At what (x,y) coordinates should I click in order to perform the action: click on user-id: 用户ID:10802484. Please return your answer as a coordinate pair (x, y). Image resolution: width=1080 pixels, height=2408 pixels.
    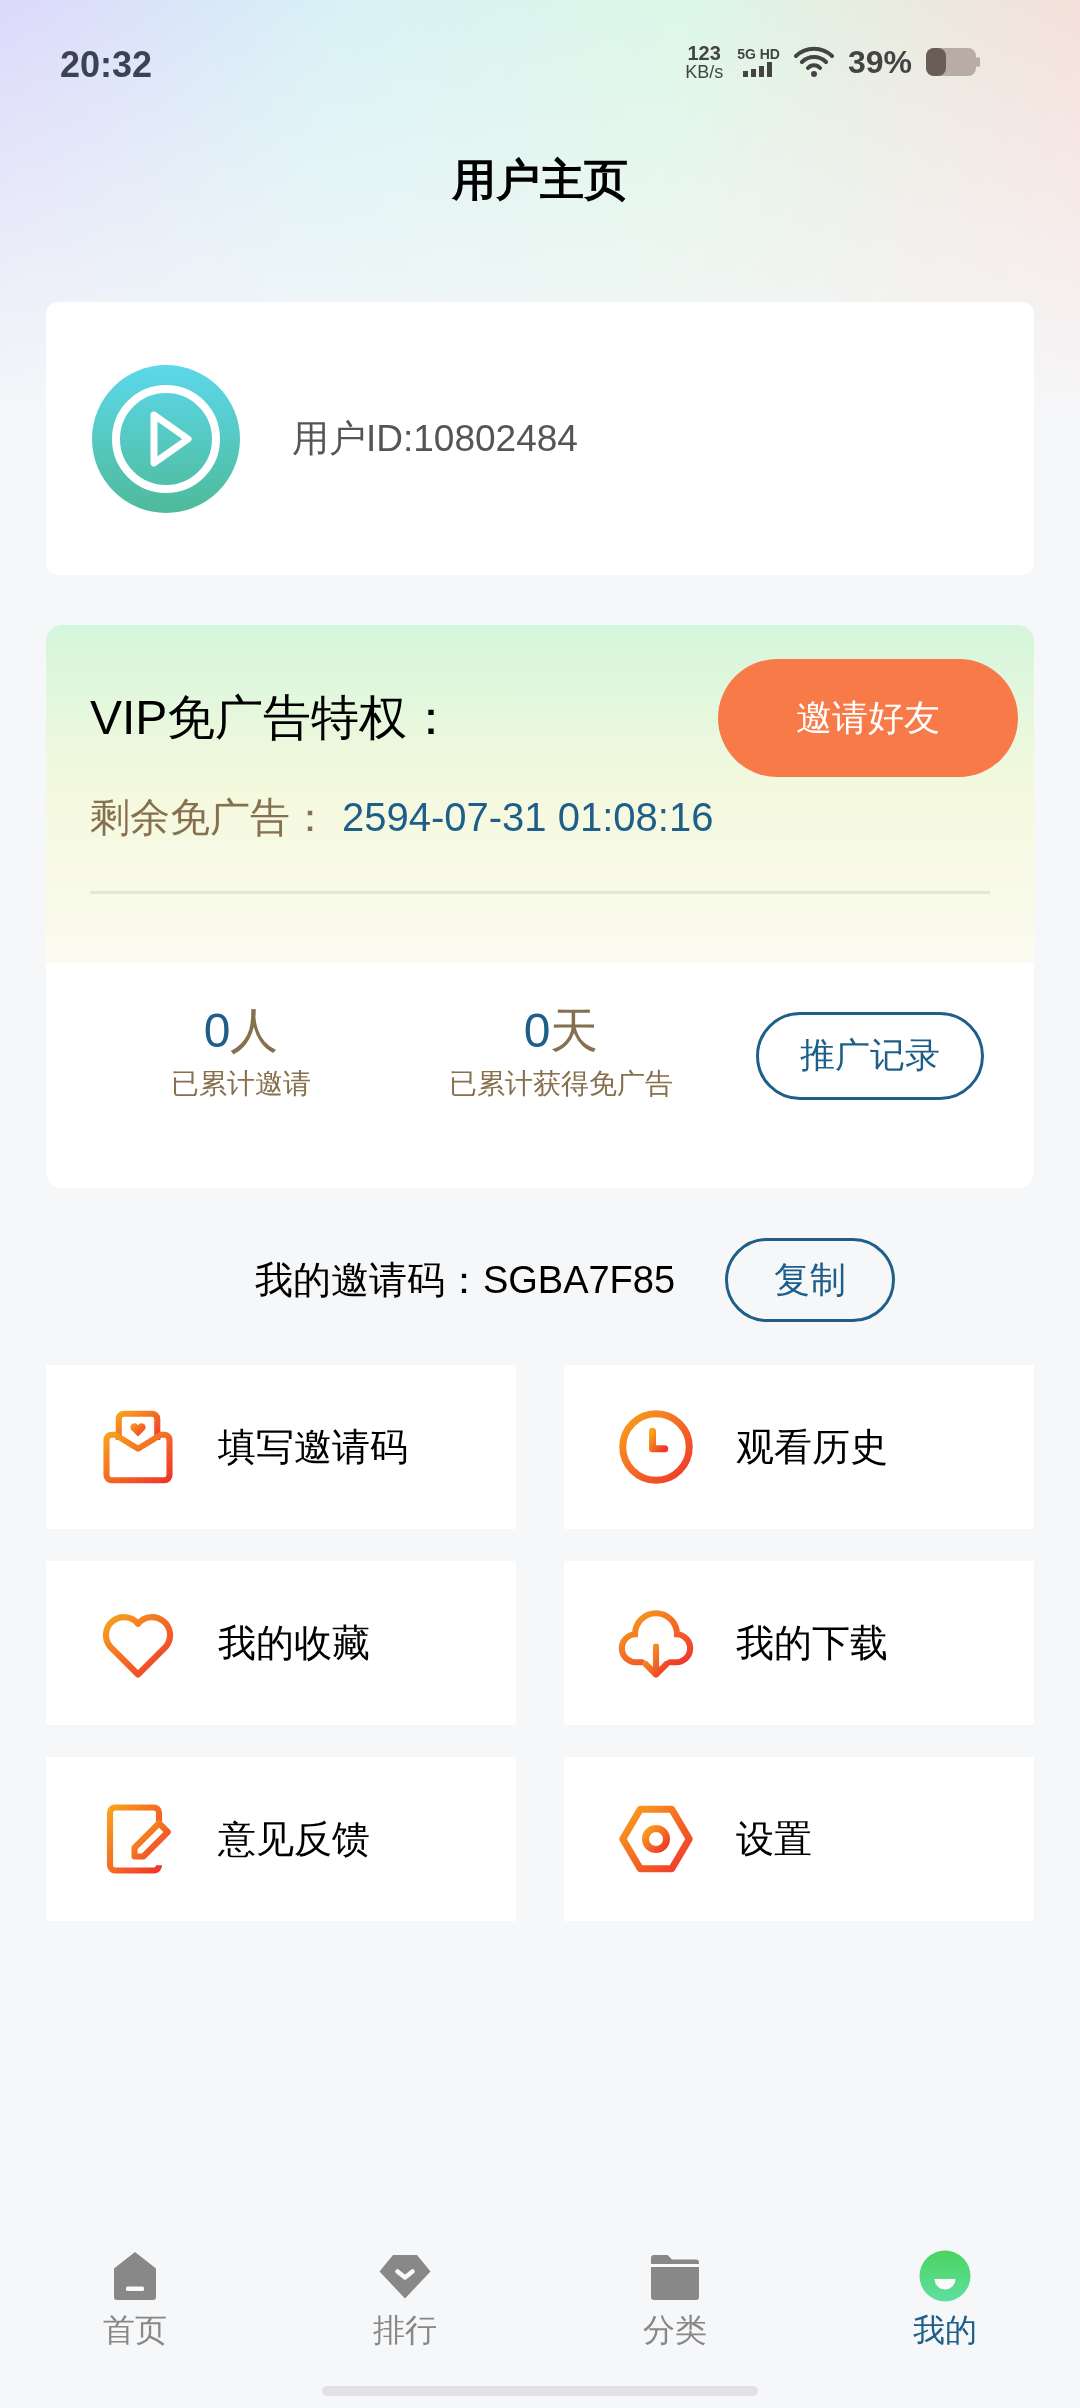
    Looking at the image, I should click on (435, 438).